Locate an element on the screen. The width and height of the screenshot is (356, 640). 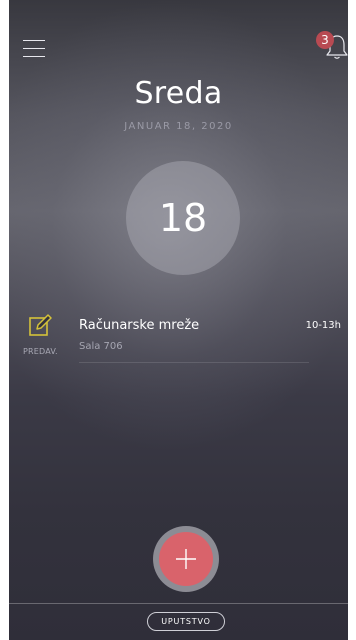
event-type-label: PREDAV. is located at coordinates (40, 351).